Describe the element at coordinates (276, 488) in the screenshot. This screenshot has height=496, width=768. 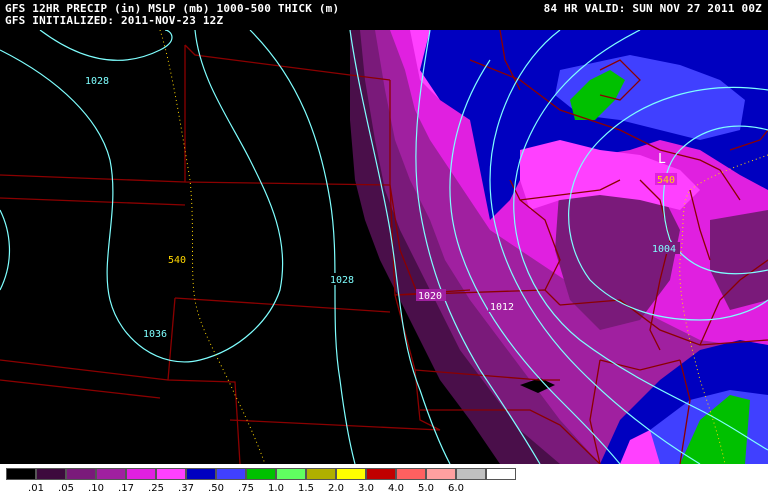
I see `legend-label: 1.0` at that location.